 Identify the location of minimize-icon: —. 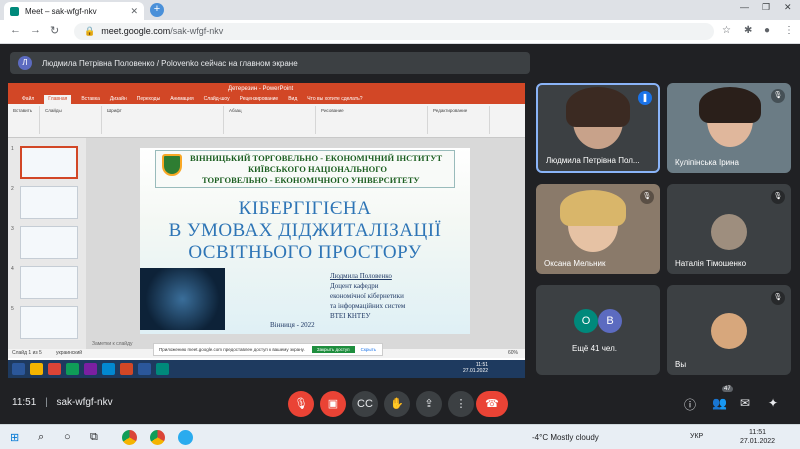
(744, 7).